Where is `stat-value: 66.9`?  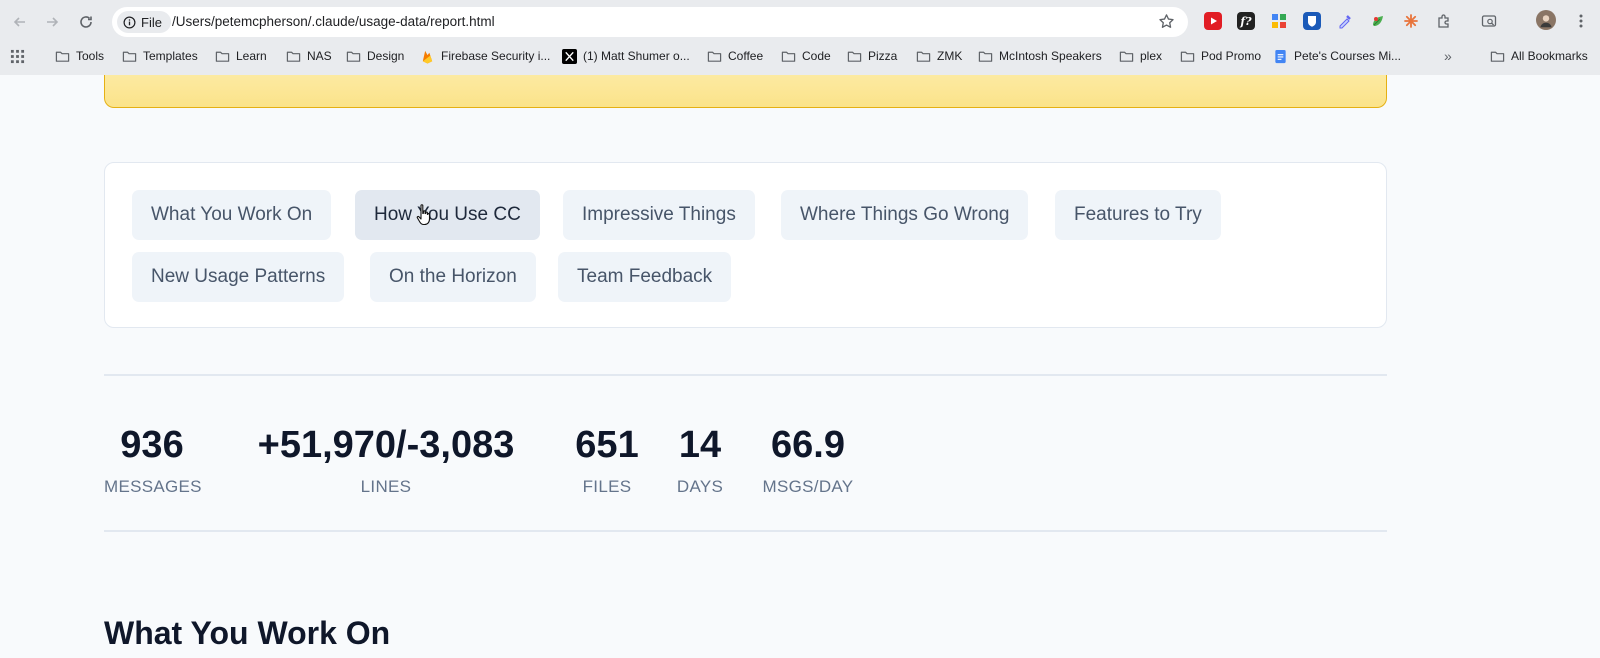
stat-value: 66.9 is located at coordinates (808, 445).